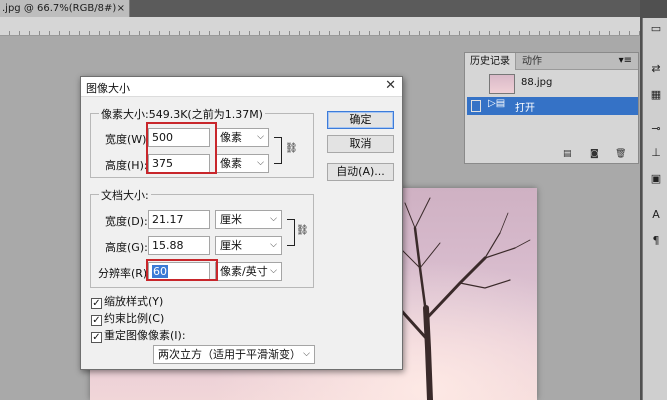 The height and width of the screenshot is (400, 667). Describe the element at coordinates (145, 335) in the screenshot. I see `resample-label: 重定图像像素(I):` at that location.